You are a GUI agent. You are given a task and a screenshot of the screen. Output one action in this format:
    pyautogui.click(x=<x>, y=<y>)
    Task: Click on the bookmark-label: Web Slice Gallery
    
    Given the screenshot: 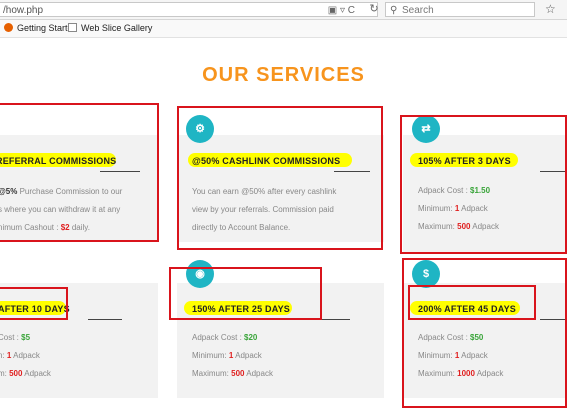 What is the action you would take?
    pyautogui.click(x=117, y=28)
    